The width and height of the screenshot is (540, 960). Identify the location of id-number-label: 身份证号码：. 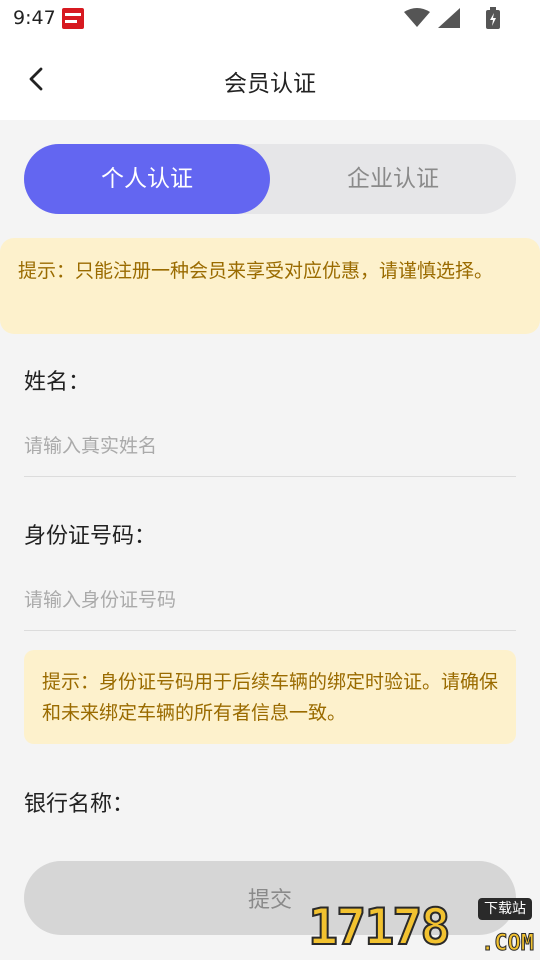
(90, 536).